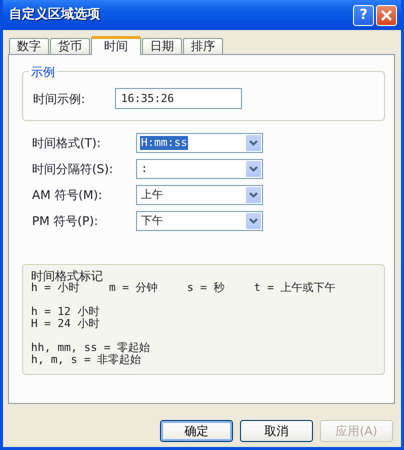  Describe the element at coordinates (65, 324) in the screenshot. I see `legend-text: H = 24 小时` at that location.